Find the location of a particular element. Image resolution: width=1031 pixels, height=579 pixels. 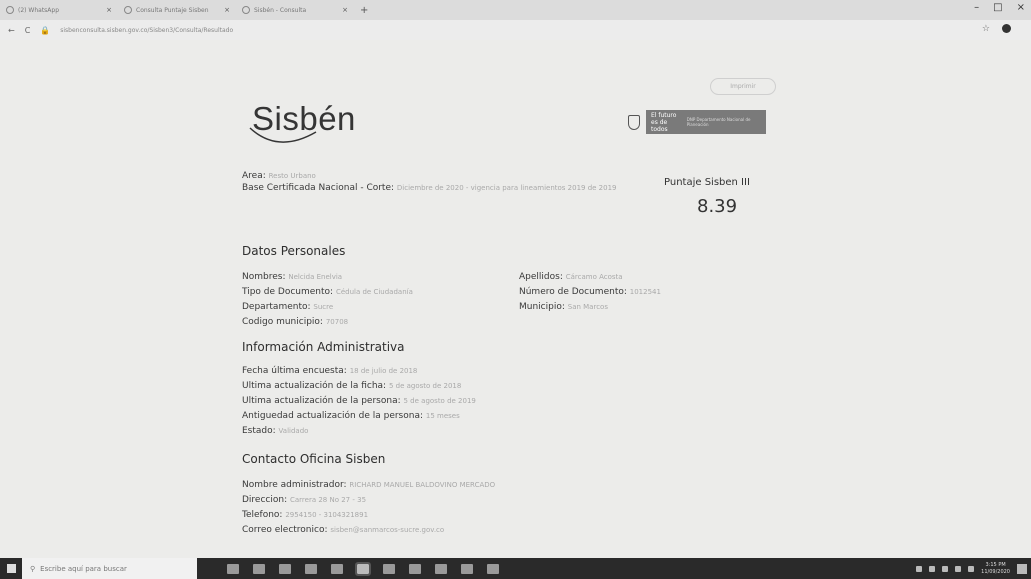

field-value: San Marcos is located at coordinates (587, 307).